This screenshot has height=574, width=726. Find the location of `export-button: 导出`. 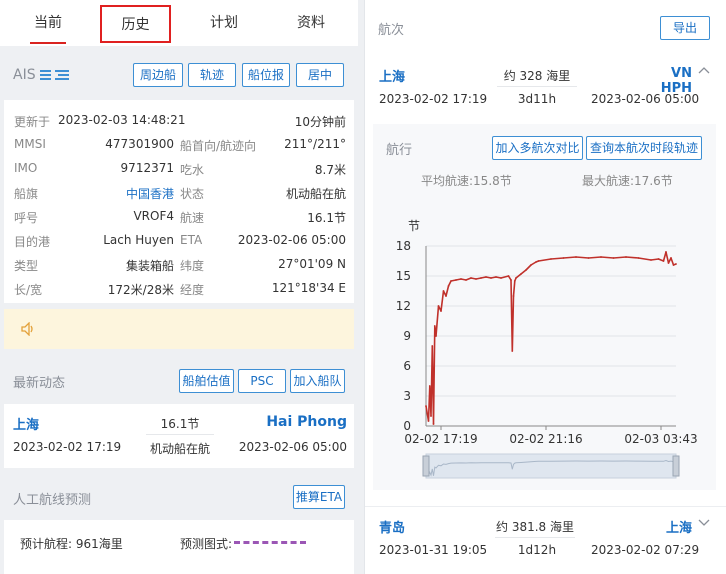

export-button: 导出 is located at coordinates (685, 28).